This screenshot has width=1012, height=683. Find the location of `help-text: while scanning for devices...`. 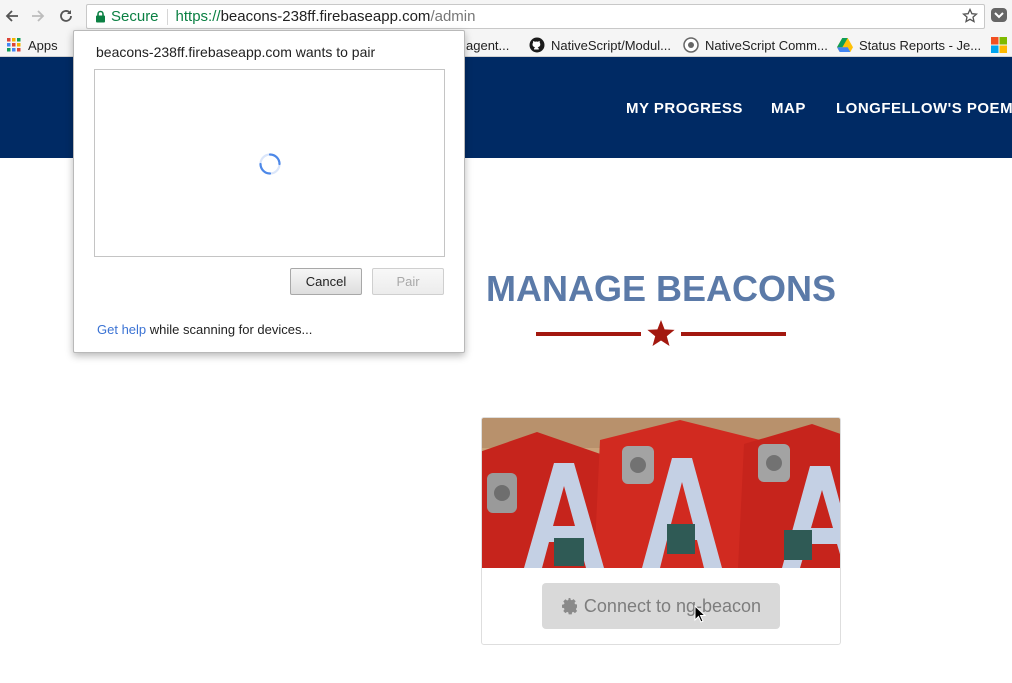

help-text: while scanning for devices... is located at coordinates (229, 329).